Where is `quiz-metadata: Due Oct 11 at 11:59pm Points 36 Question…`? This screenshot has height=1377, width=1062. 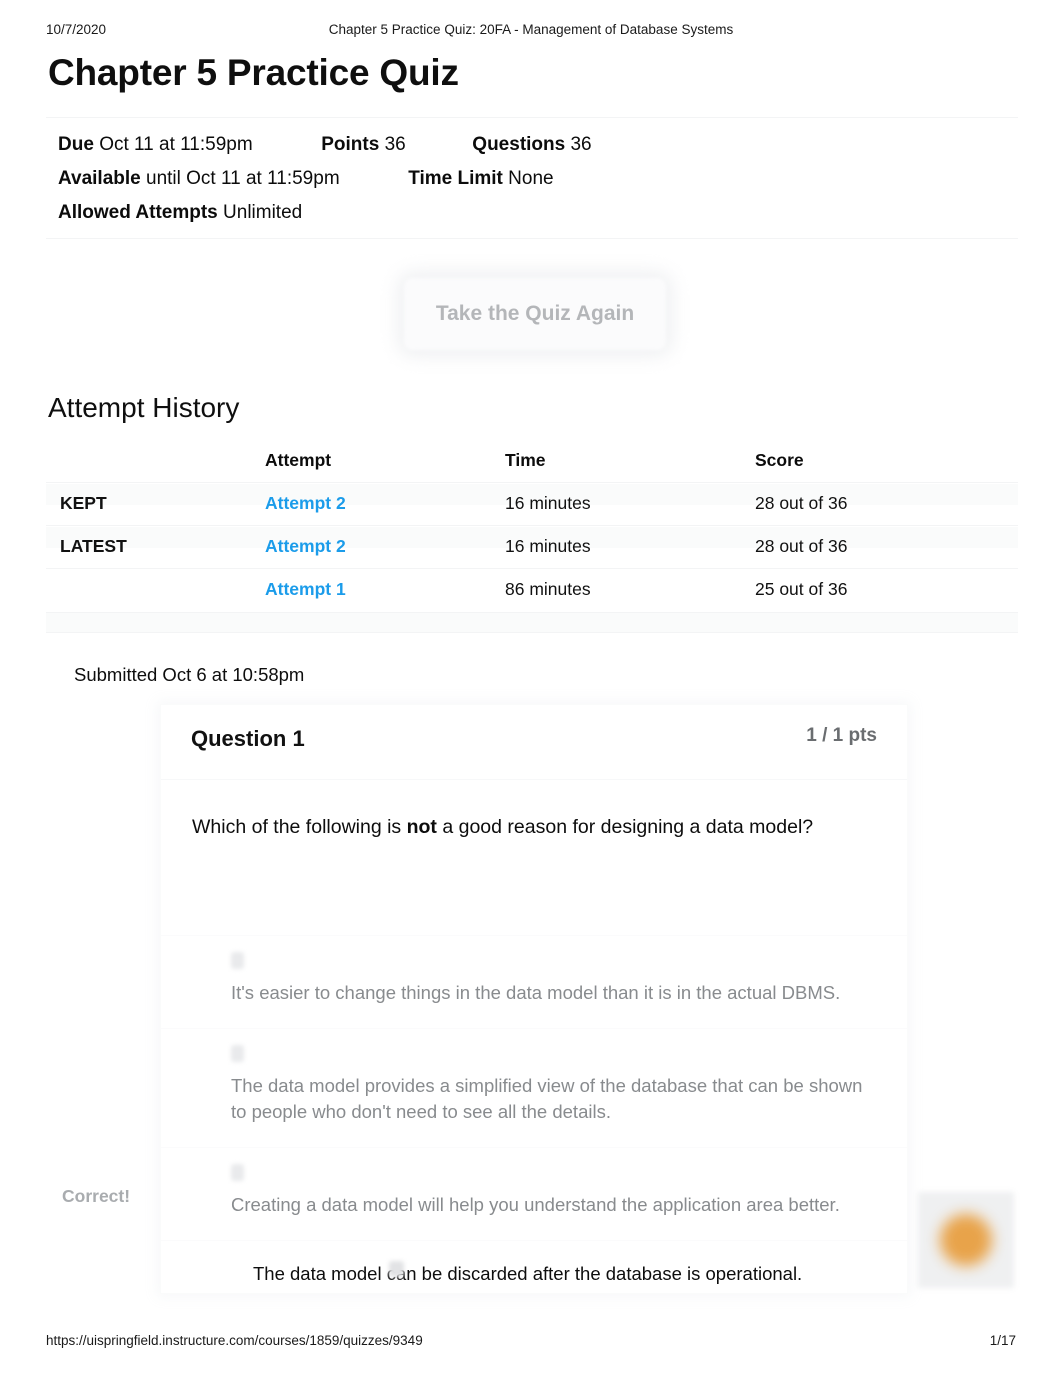
quiz-metadata: Due Oct 11 at 11:59pm Points 36 Question… is located at coordinates (325, 179).